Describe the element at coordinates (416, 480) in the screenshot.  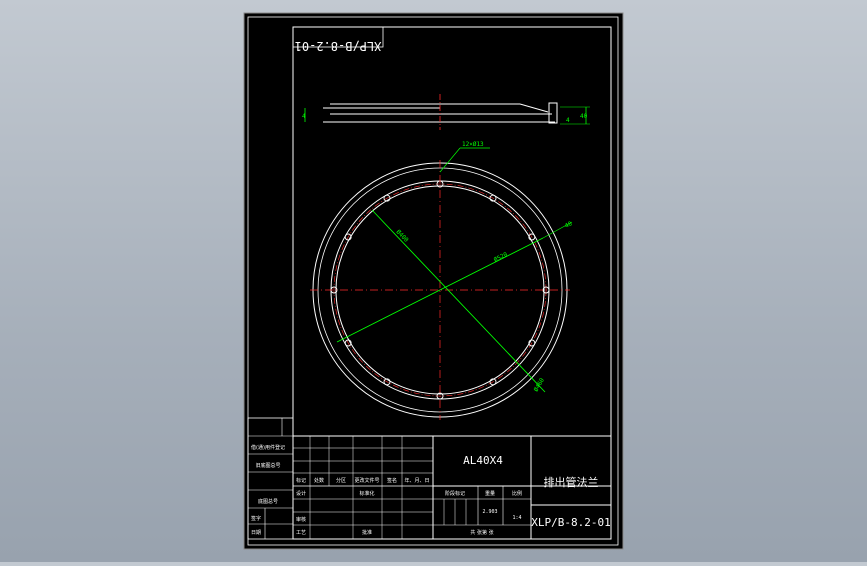
I see `col-date: 年、月、日` at that location.